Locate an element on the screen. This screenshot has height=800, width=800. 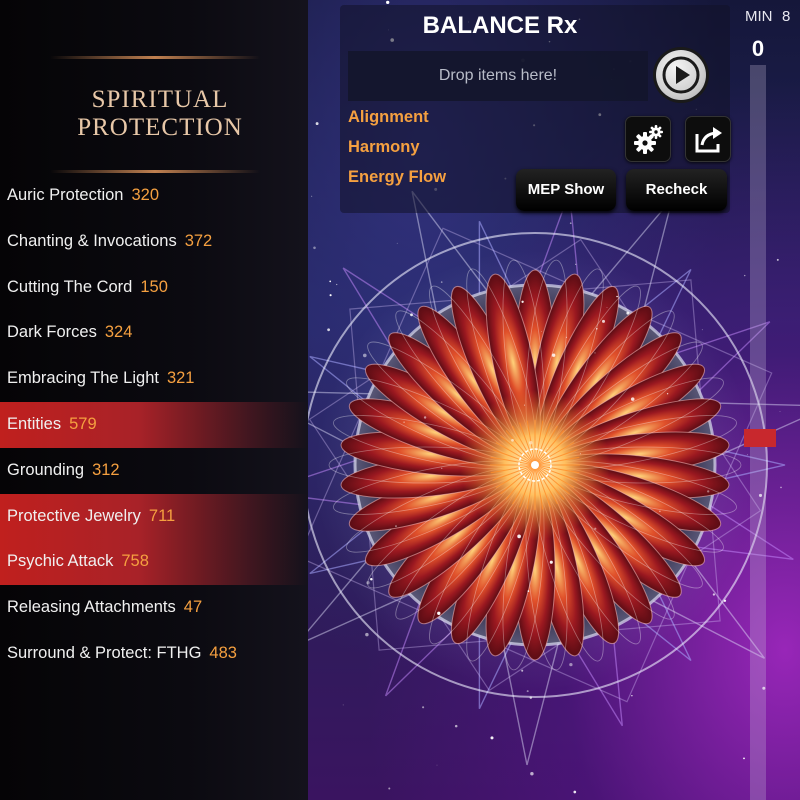
play-icon is located at coordinates (681, 75).